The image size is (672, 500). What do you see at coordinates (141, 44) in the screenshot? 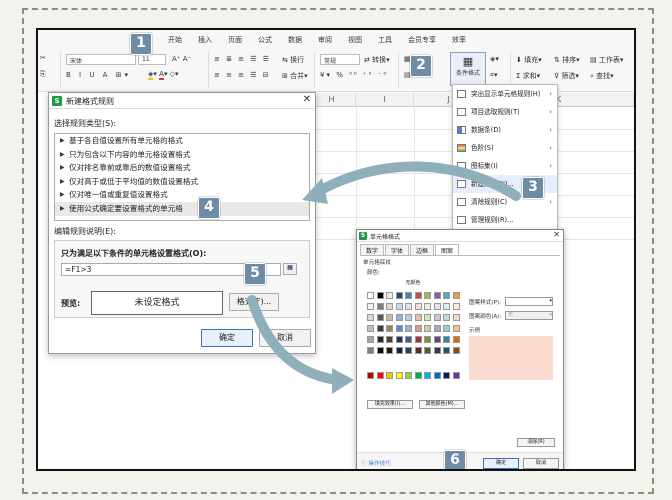
I see `step-badge-1: 1` at bounding box center [141, 44].